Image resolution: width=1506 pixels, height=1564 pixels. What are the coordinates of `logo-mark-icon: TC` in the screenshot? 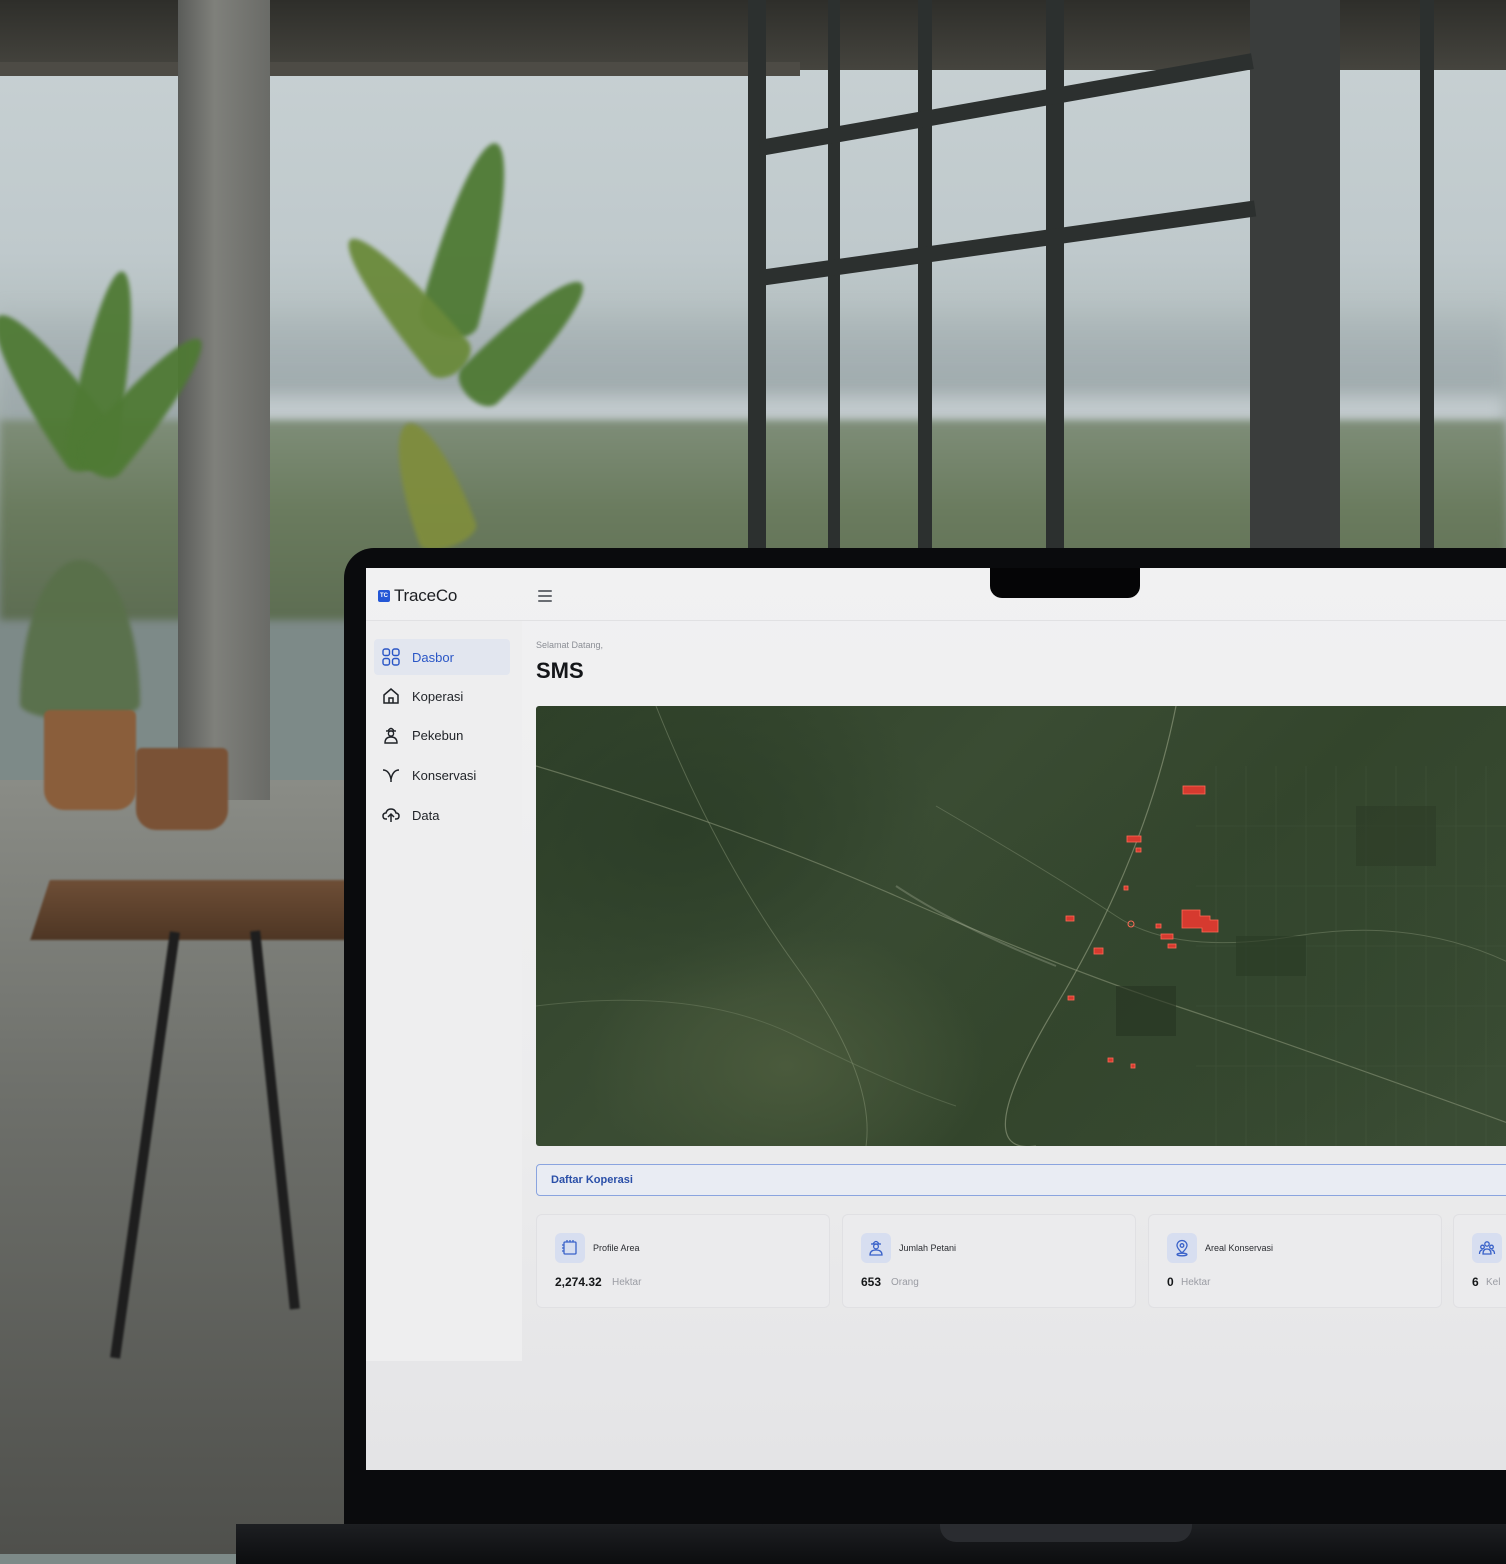 It's located at (384, 596).